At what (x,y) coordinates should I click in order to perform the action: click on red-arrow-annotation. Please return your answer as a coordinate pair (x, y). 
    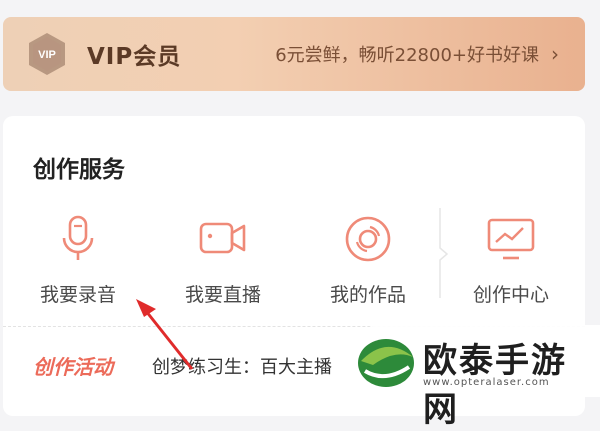
    Looking at the image, I should click on (165, 334).